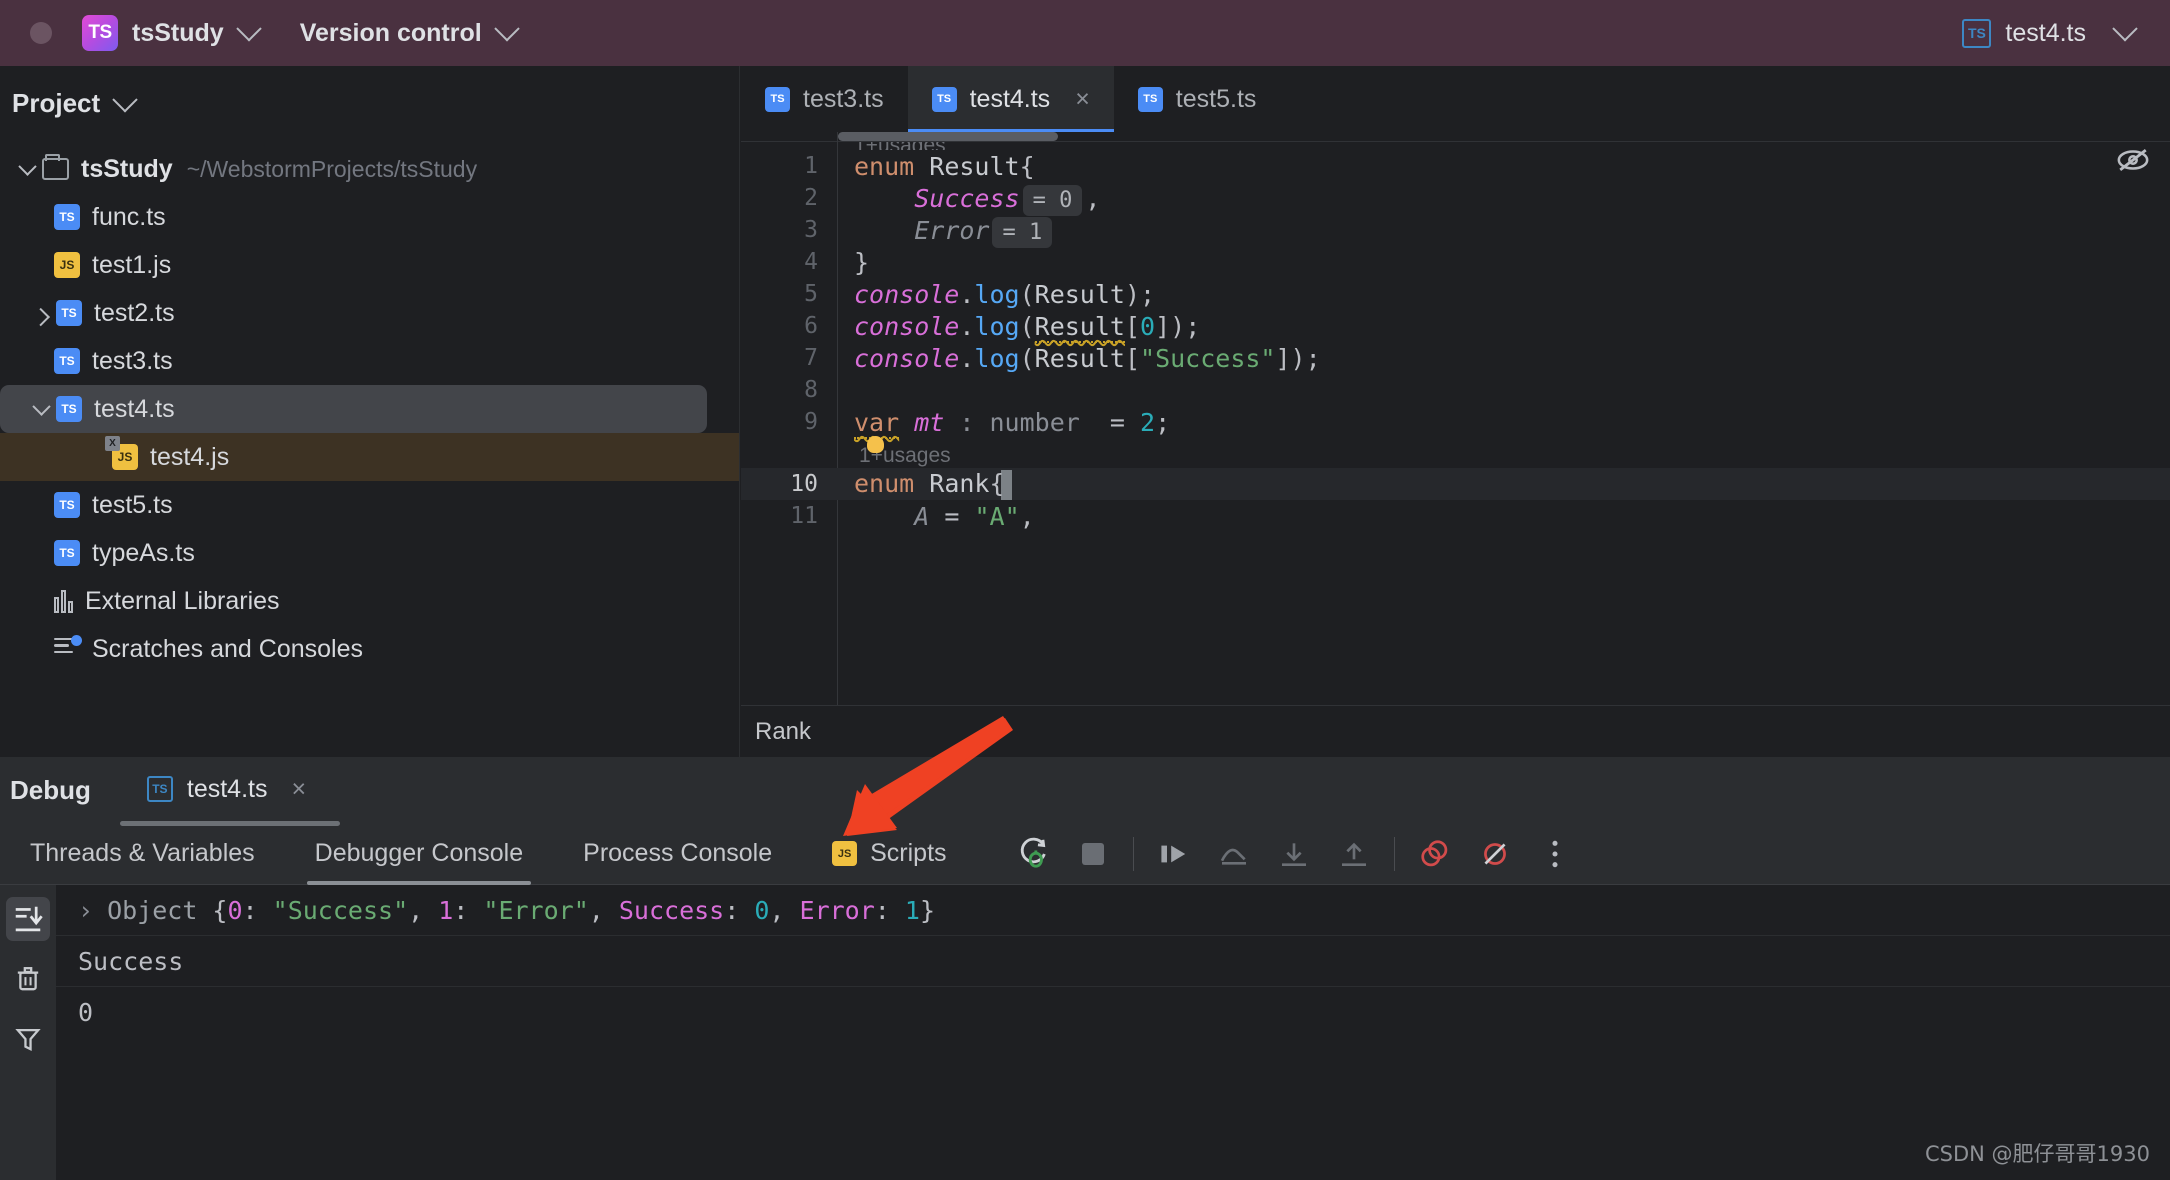 The image size is (2170, 1180). Describe the element at coordinates (1455, 294) in the screenshot. I see `code-row-5: 5 console.log(Result);` at that location.